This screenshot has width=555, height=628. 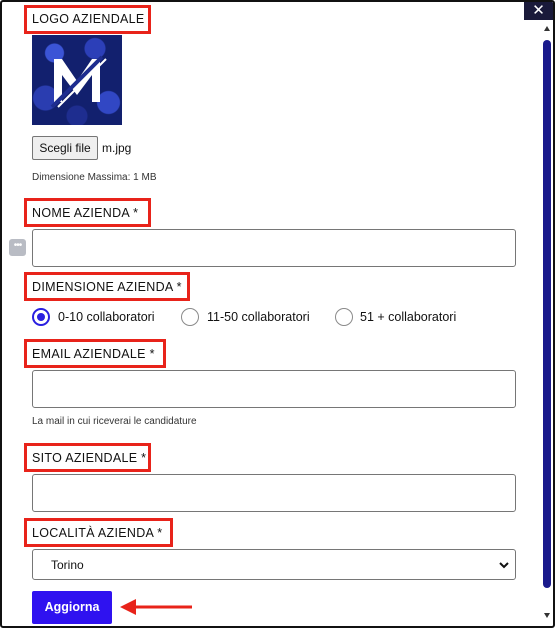 I want to click on arrow-left-icon, so click(x=156, y=607).